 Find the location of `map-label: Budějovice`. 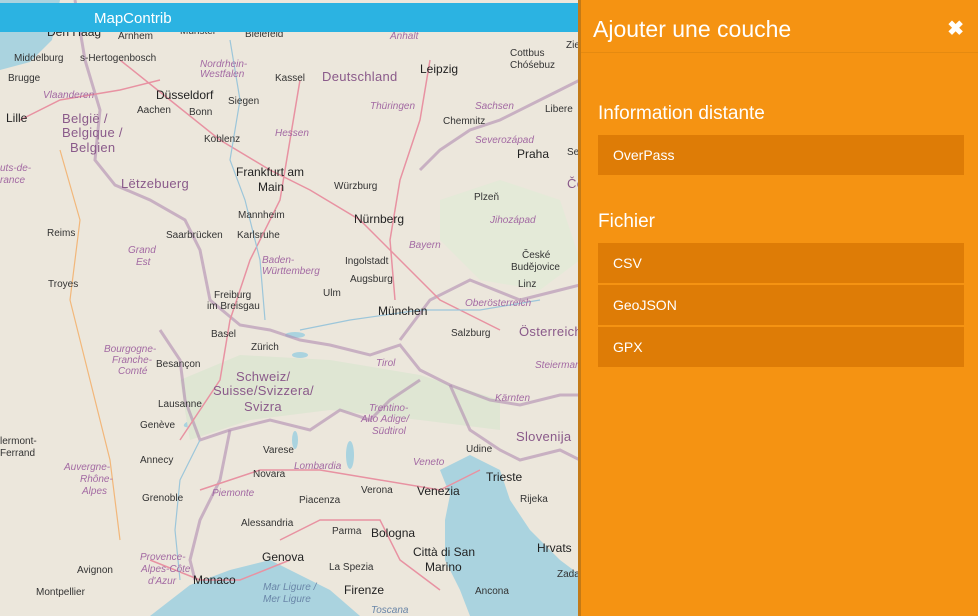

map-label: Budějovice is located at coordinates (535, 267).